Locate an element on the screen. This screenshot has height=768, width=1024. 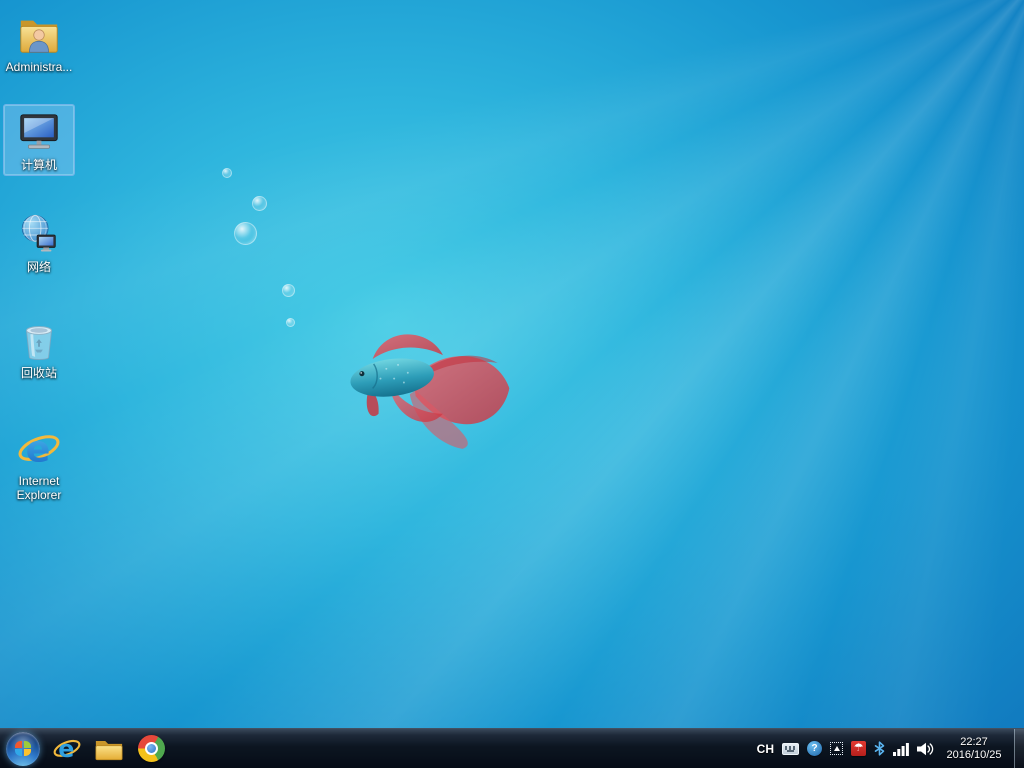
computer-icon is located at coordinates (39, 133).